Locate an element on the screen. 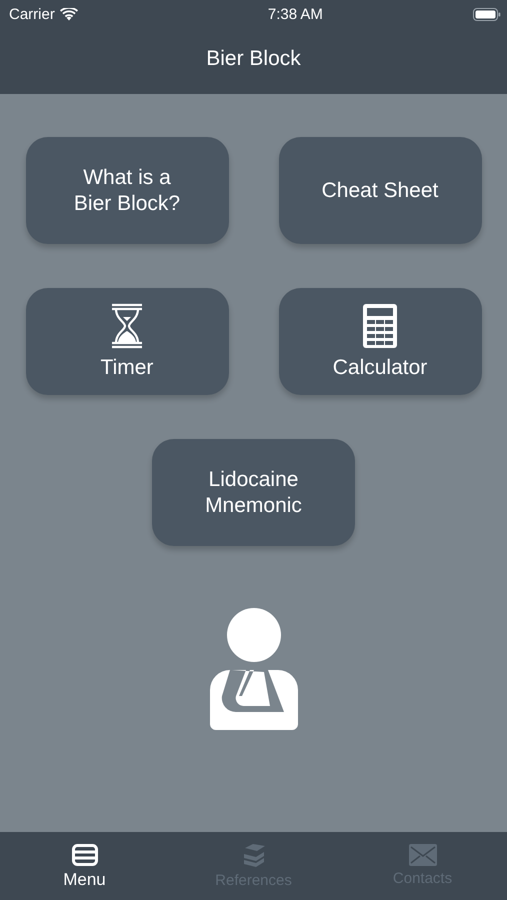 This screenshot has height=900, width=507. menu-button: Calculator is located at coordinates (380, 341).